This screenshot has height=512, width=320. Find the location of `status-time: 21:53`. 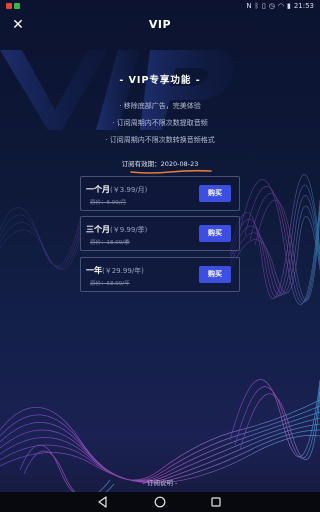

status-time: 21:53 is located at coordinates (303, 6).